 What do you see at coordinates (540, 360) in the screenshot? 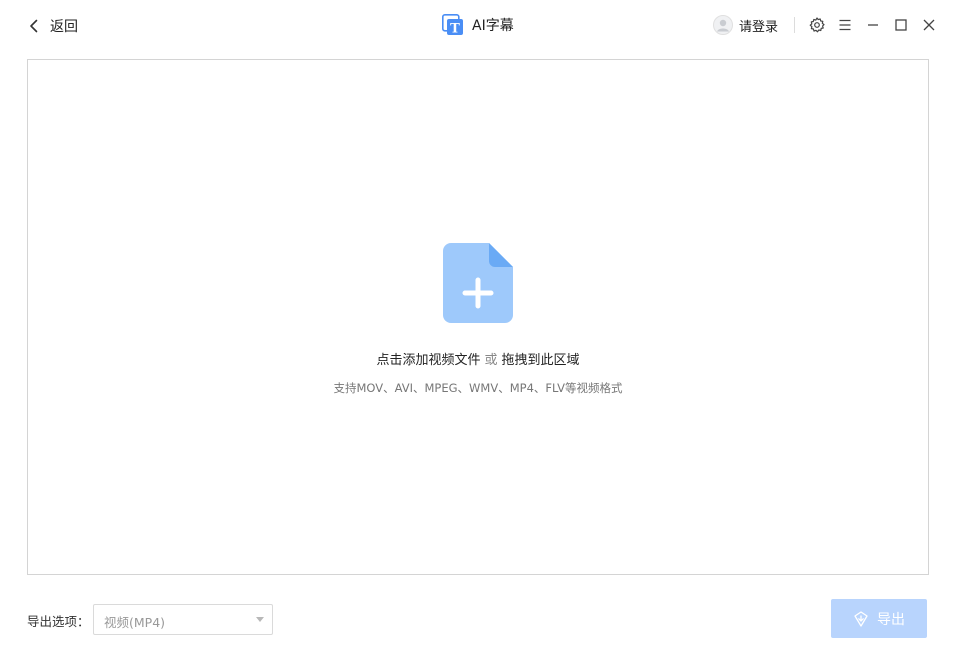
I see `drag-here-text: 拖拽到此区域` at bounding box center [540, 360].